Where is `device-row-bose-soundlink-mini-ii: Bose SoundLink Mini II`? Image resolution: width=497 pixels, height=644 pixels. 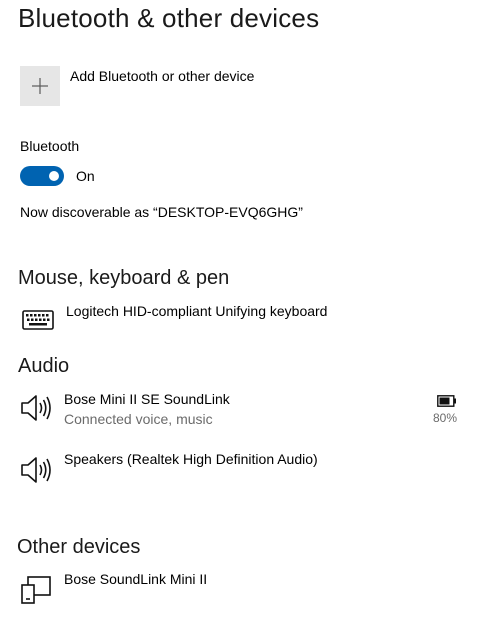 device-row-bose-soundlink-mini-ii: Bose SoundLink Mini II is located at coordinates (218, 590).